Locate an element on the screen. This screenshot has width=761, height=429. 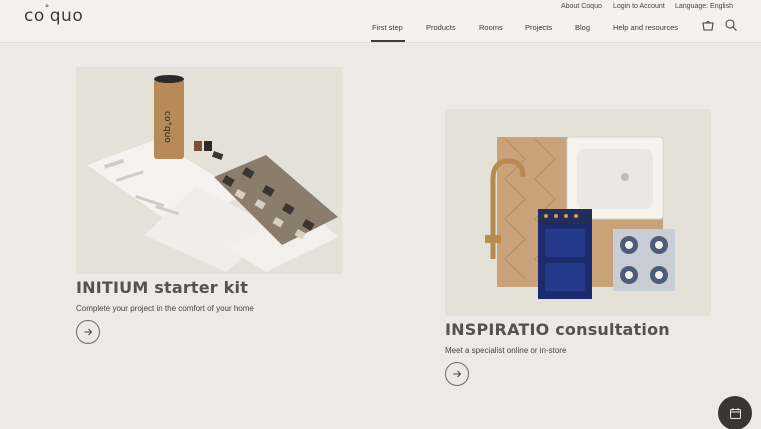
nav-first-step: First step is located at coordinates (387, 27).